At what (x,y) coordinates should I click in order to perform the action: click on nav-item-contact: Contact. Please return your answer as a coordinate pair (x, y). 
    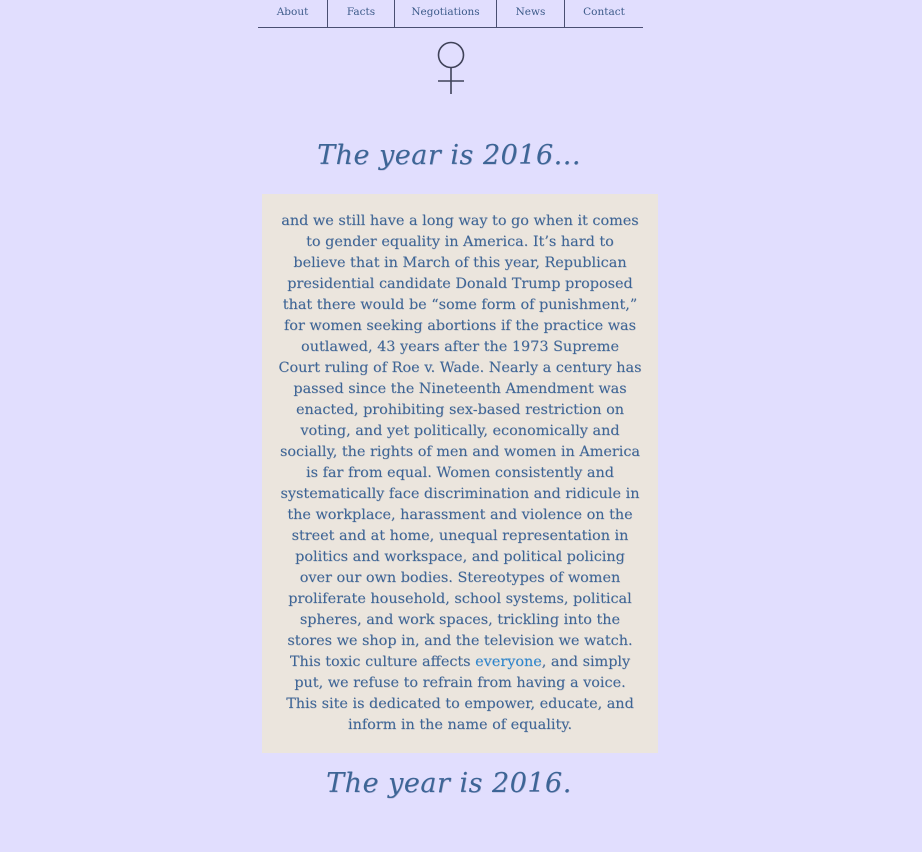
    Looking at the image, I should click on (604, 13).